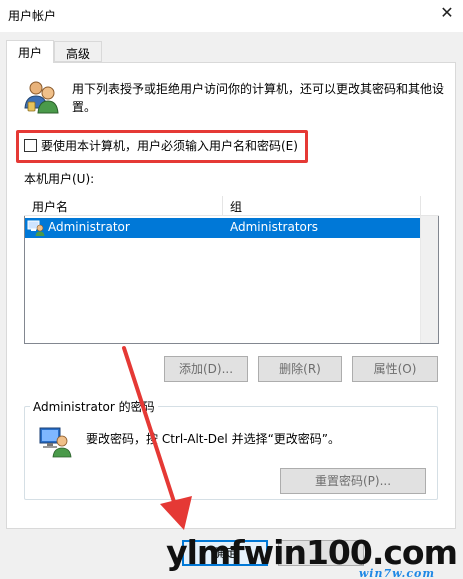 This screenshot has height=579, width=463. What do you see at coordinates (94, 406) in the screenshot?
I see `password-group-title: Administrator 的密码` at bounding box center [94, 406].